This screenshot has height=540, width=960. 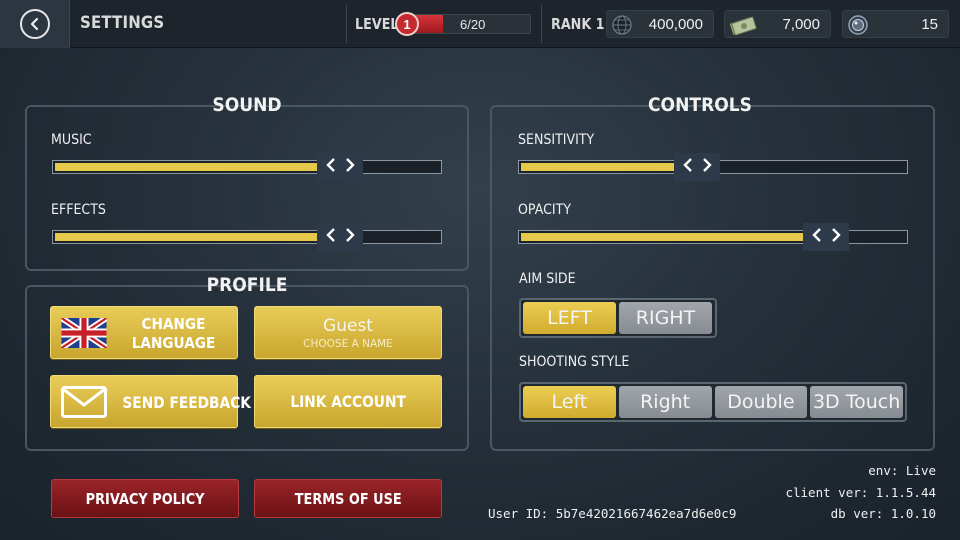 What do you see at coordinates (622, 27) in the screenshot?
I see `globe-icon` at bounding box center [622, 27].